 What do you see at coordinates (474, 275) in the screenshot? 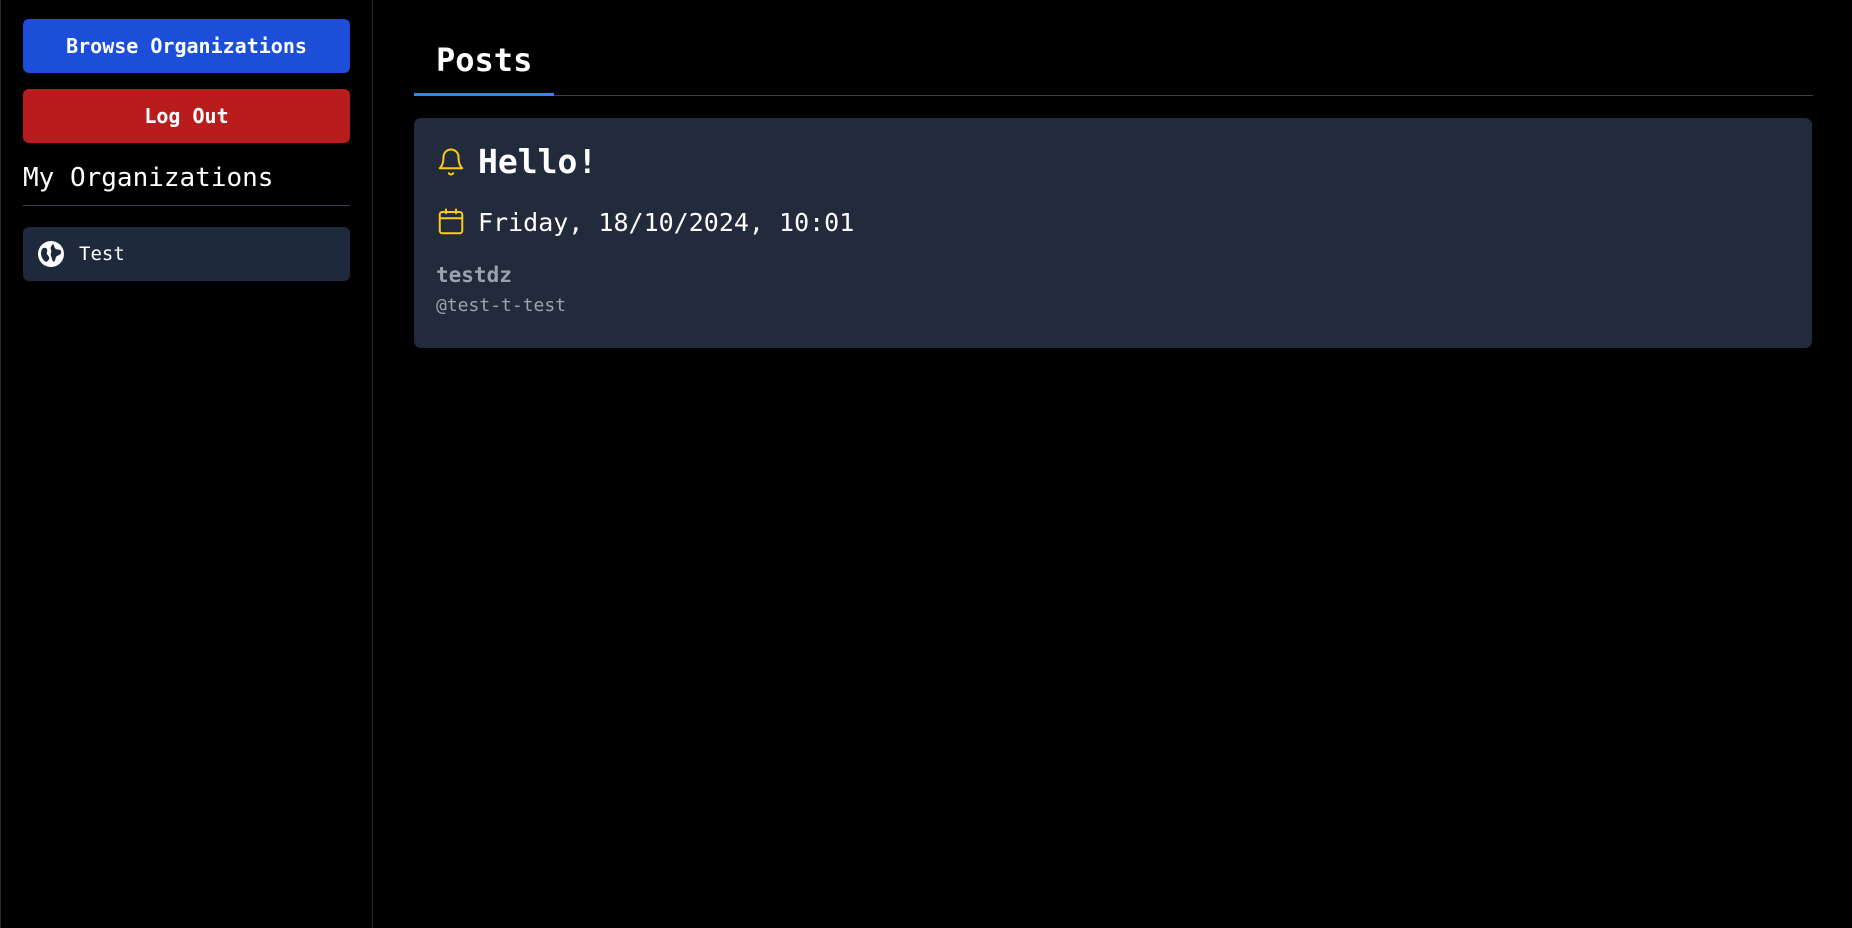
I see `post-author: testdz` at bounding box center [474, 275].